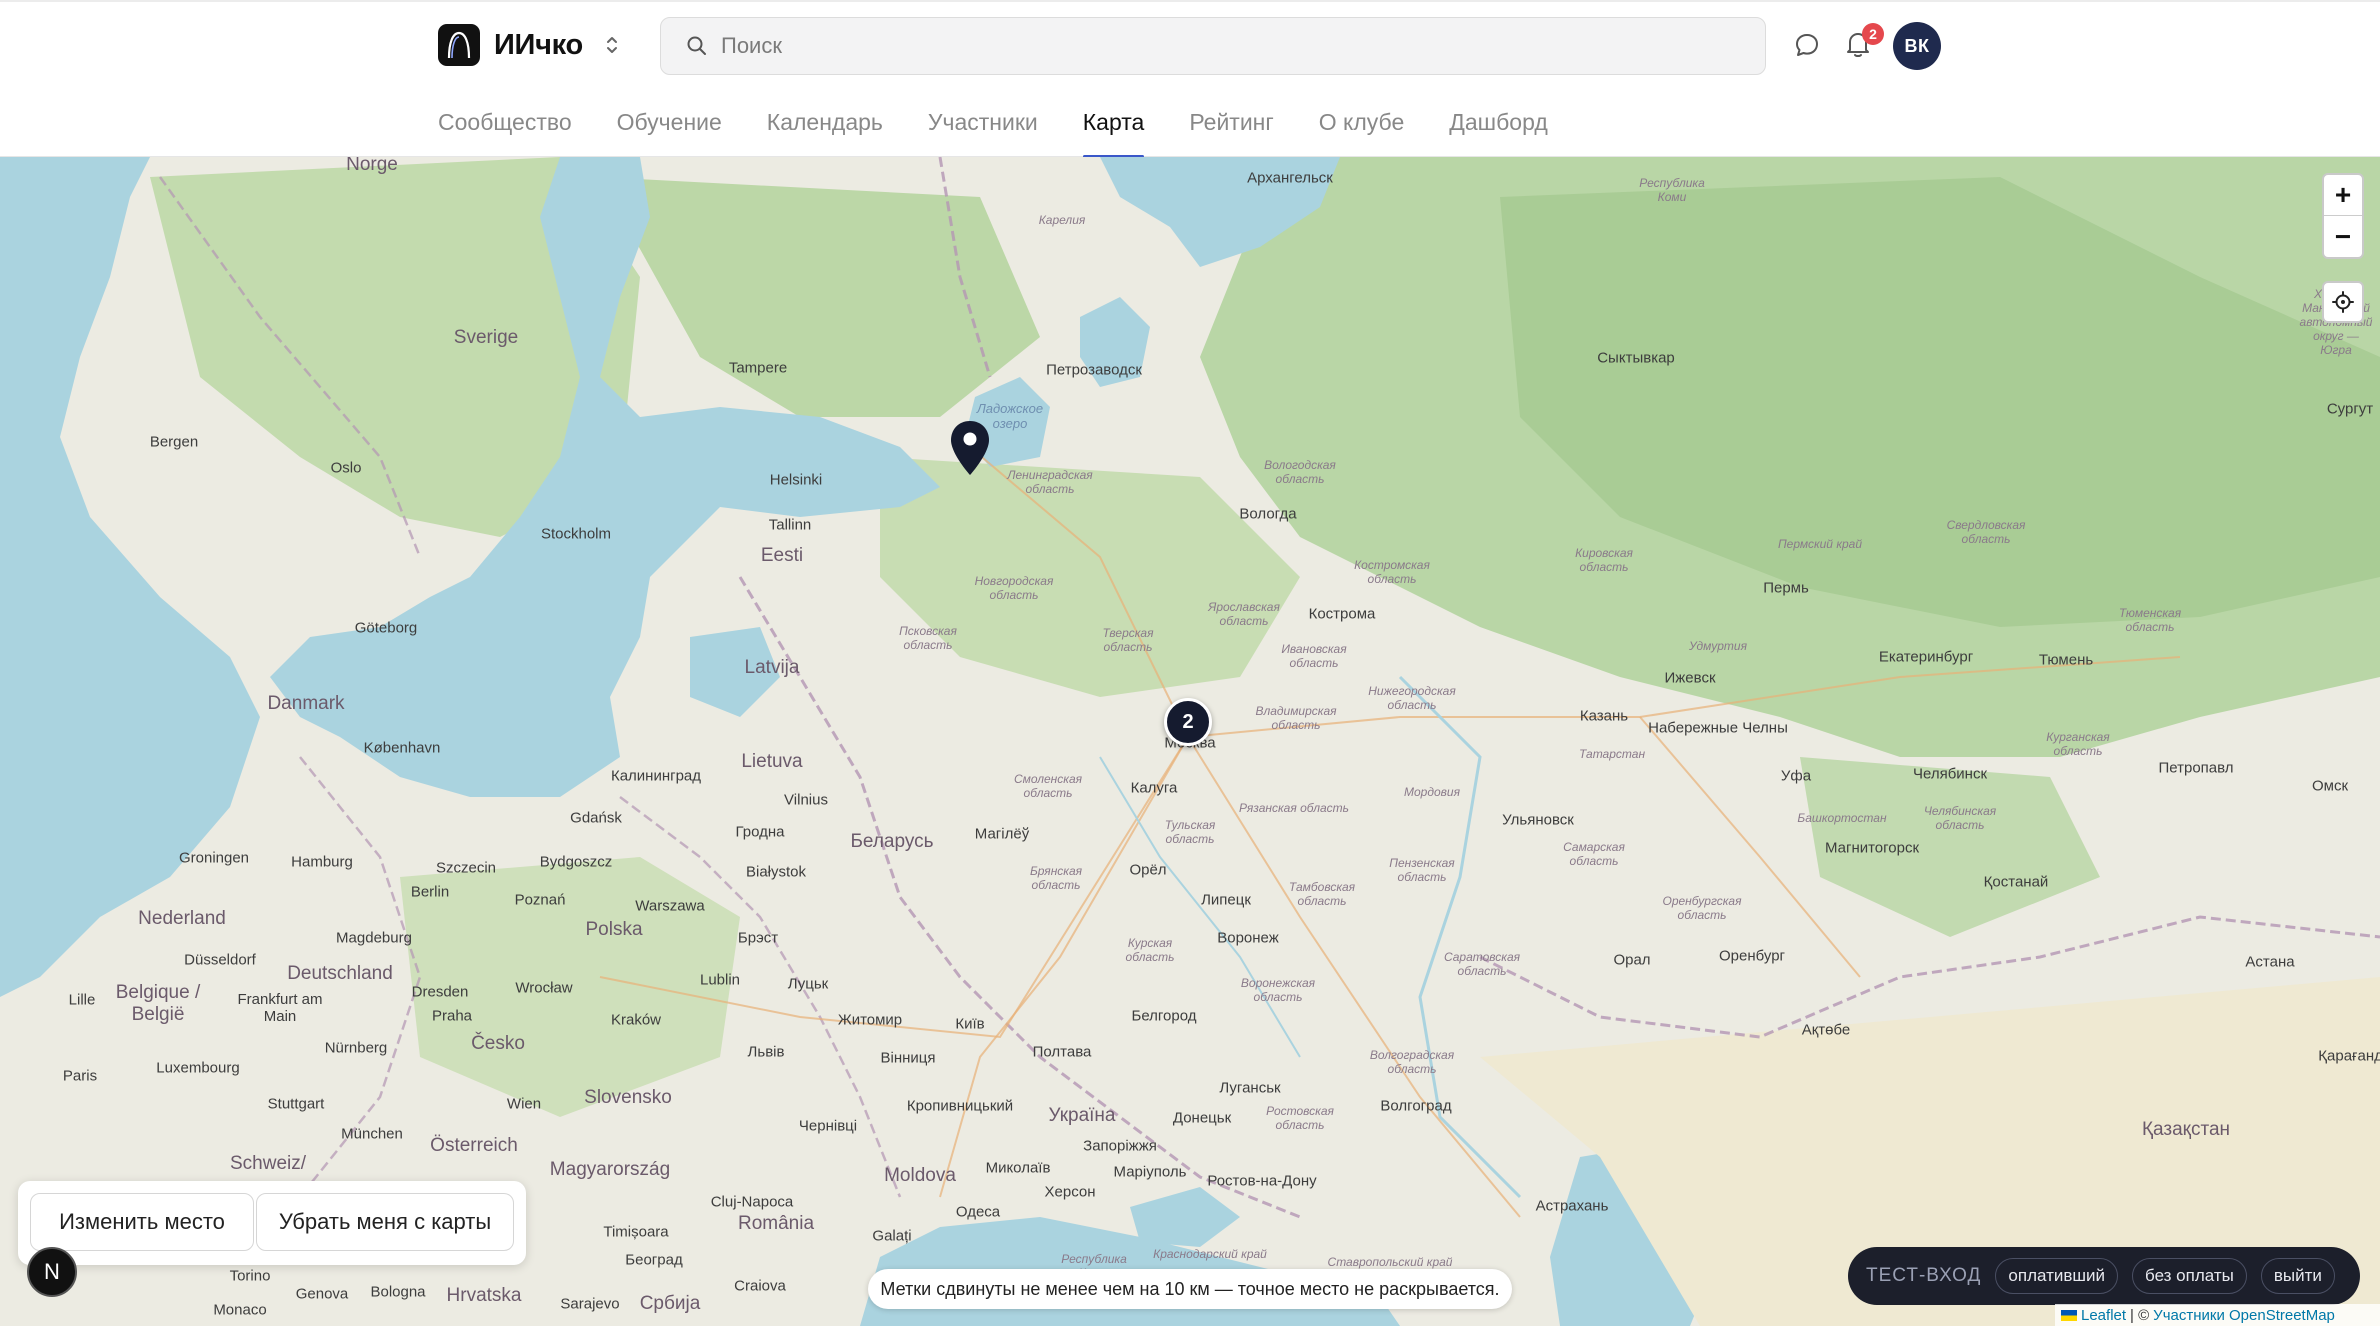 Image resolution: width=2380 pixels, height=1326 pixels. I want to click on map-label: Ульяновск, so click(1538, 820).